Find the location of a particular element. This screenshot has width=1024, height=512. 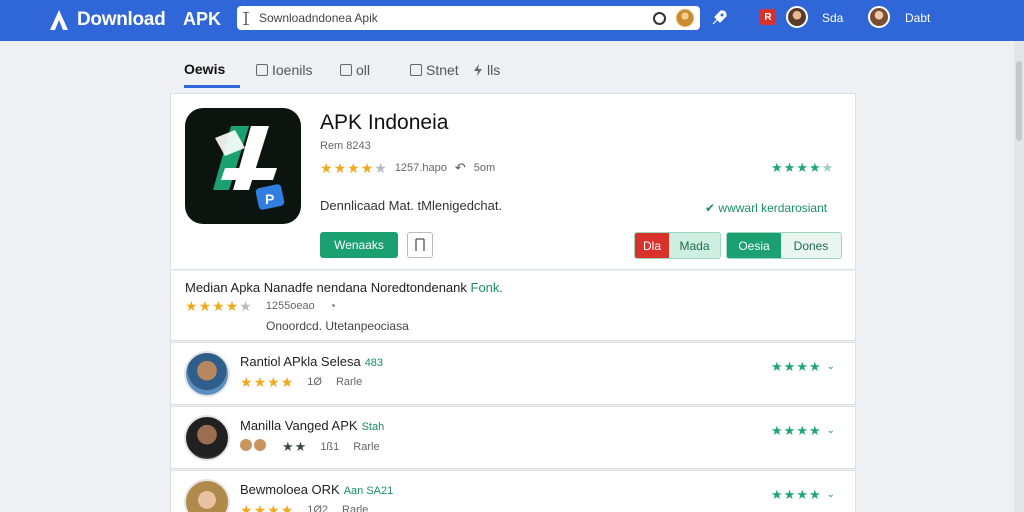

scrollbar is located at coordinates (1019, 276).